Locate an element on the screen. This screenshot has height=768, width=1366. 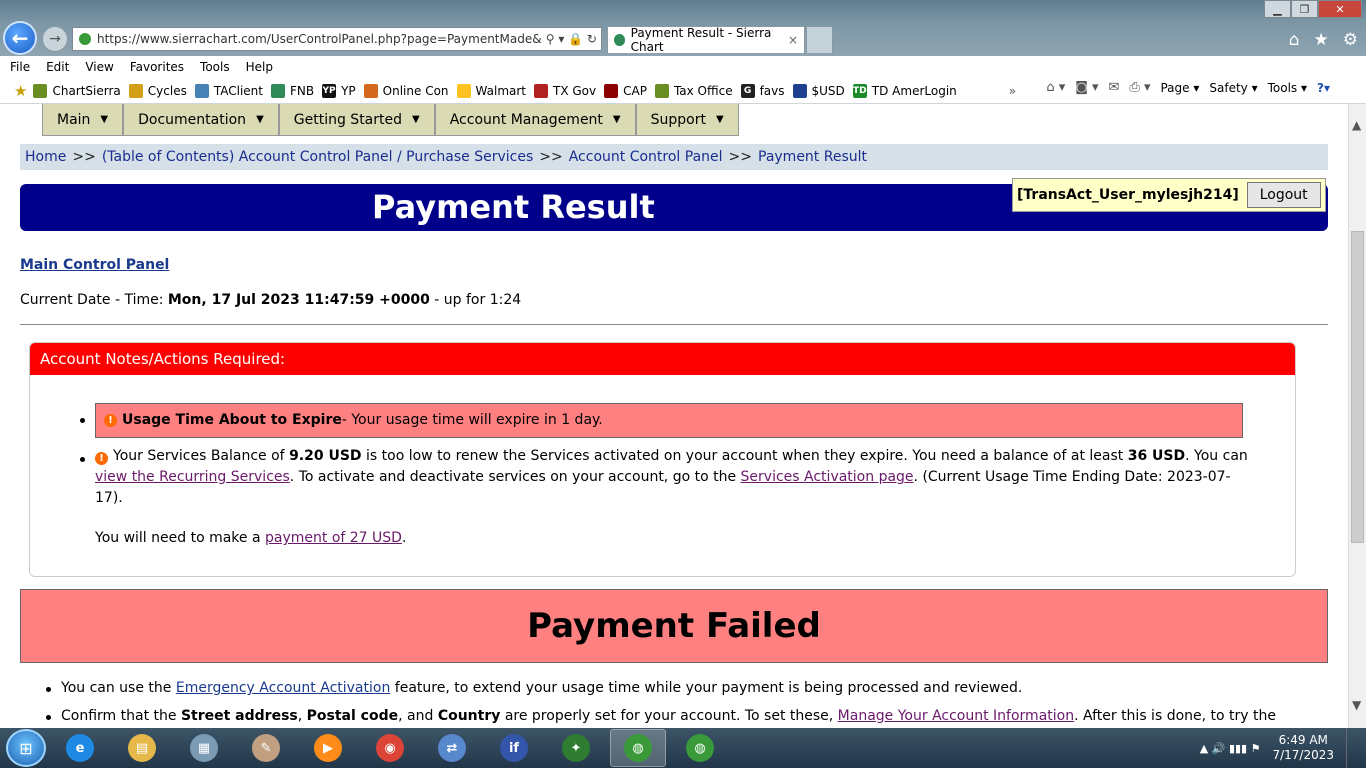
favorite-link: YP YP is located at coordinates (339, 90).